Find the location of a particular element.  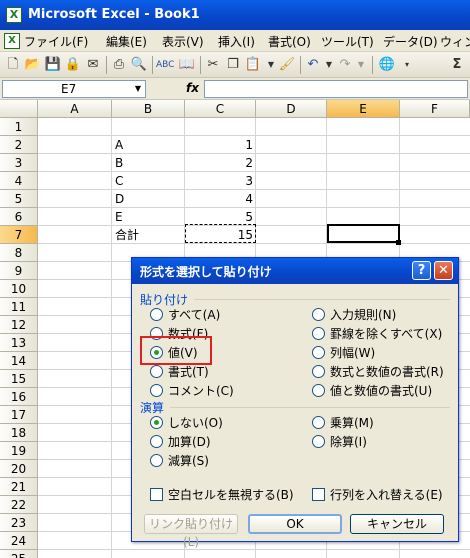

row-header: 12 is located at coordinates (19, 325).